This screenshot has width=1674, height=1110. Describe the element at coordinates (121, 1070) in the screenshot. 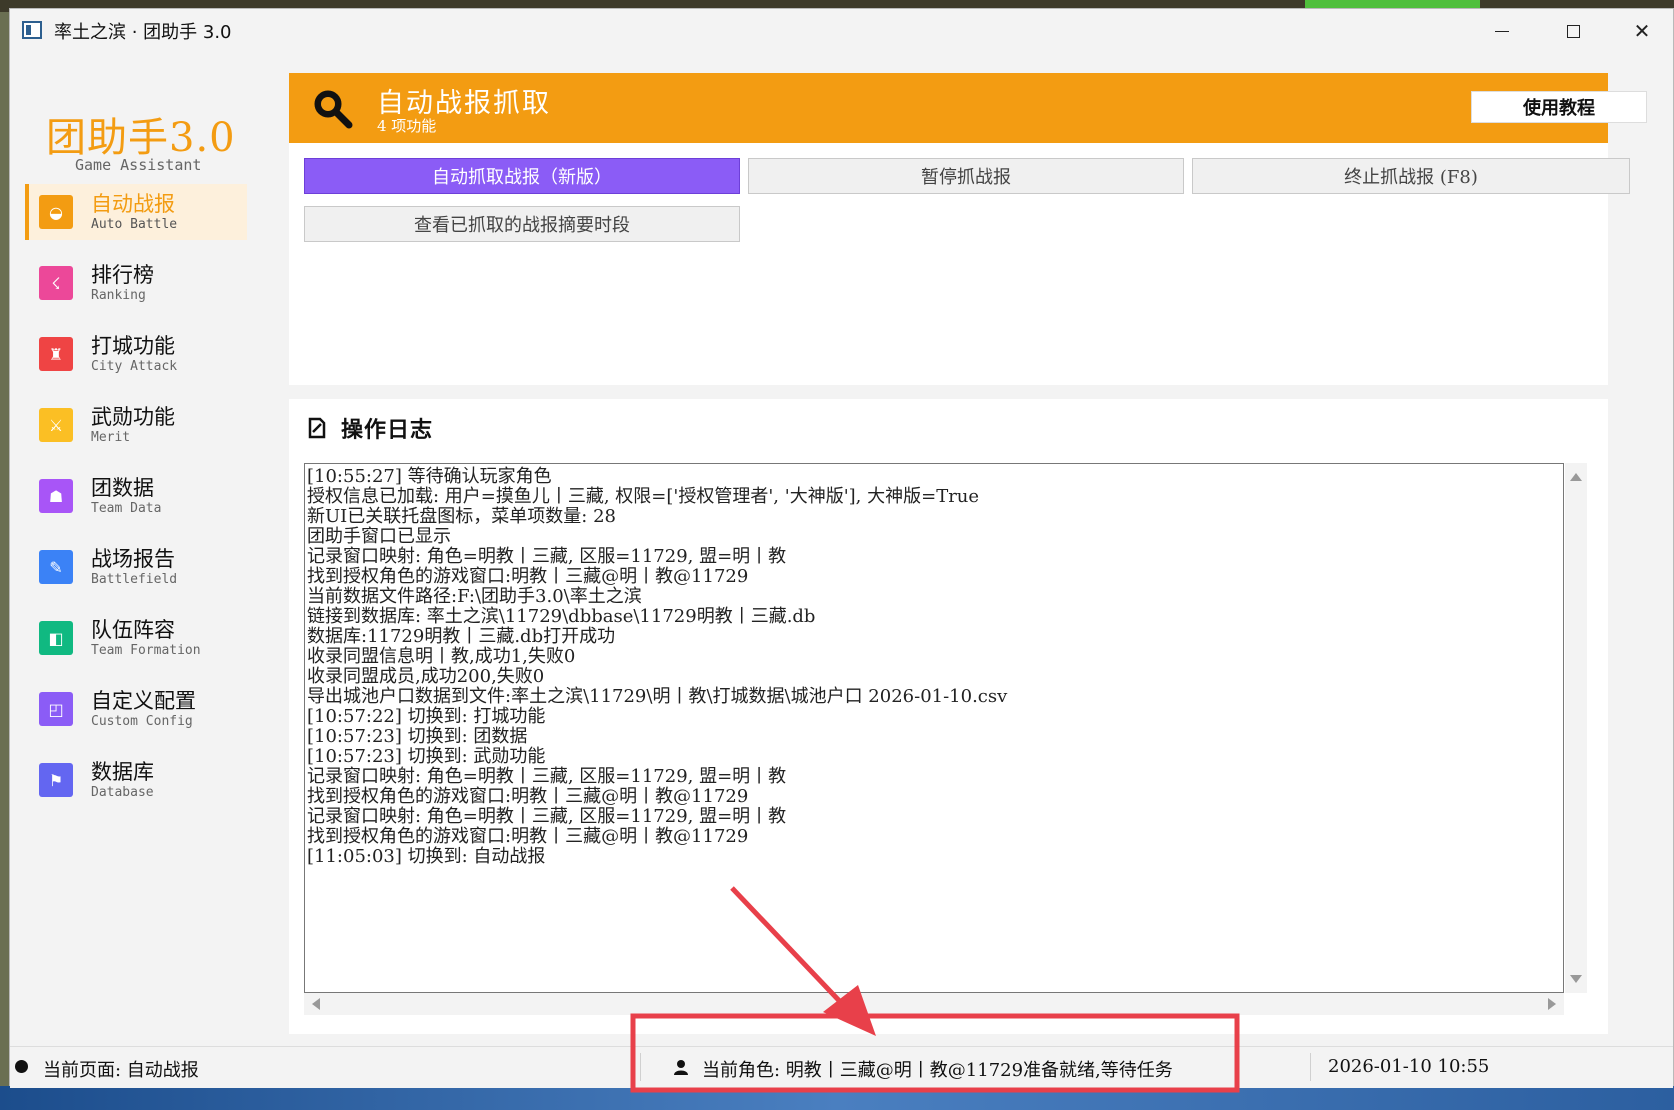

I see `status-current-page: 当前页面: 自动战报` at that location.